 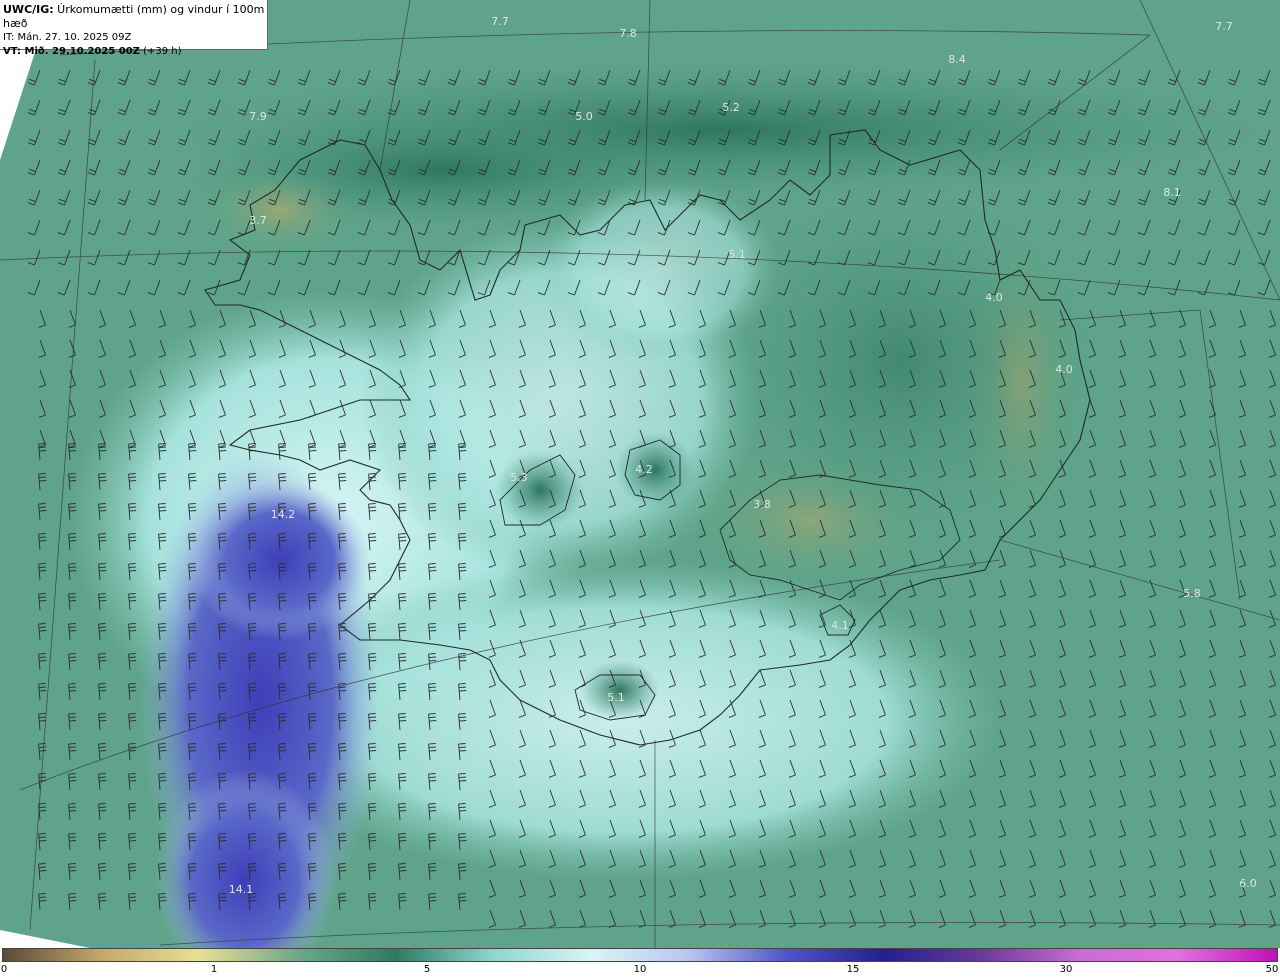 I want to click on map-value-label: 14.1, so click(x=241, y=889).